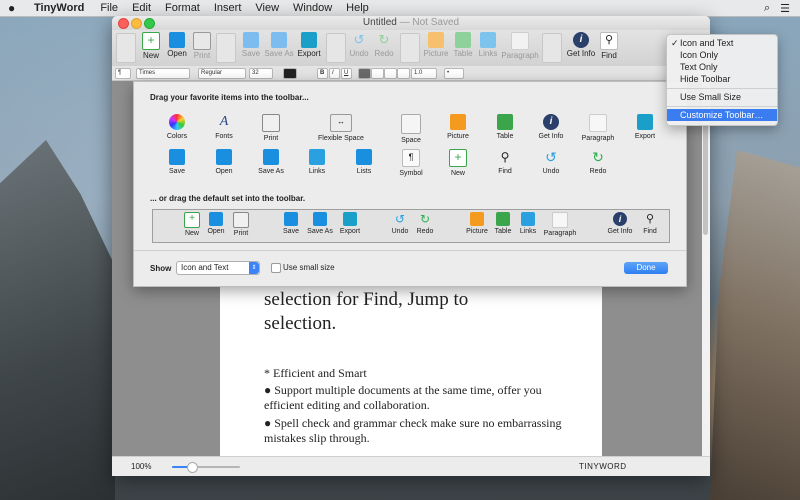 This screenshot has height=500, width=800. Describe the element at coordinates (620, 231) in the screenshot. I see `default-get-info-label: Get Info` at that location.